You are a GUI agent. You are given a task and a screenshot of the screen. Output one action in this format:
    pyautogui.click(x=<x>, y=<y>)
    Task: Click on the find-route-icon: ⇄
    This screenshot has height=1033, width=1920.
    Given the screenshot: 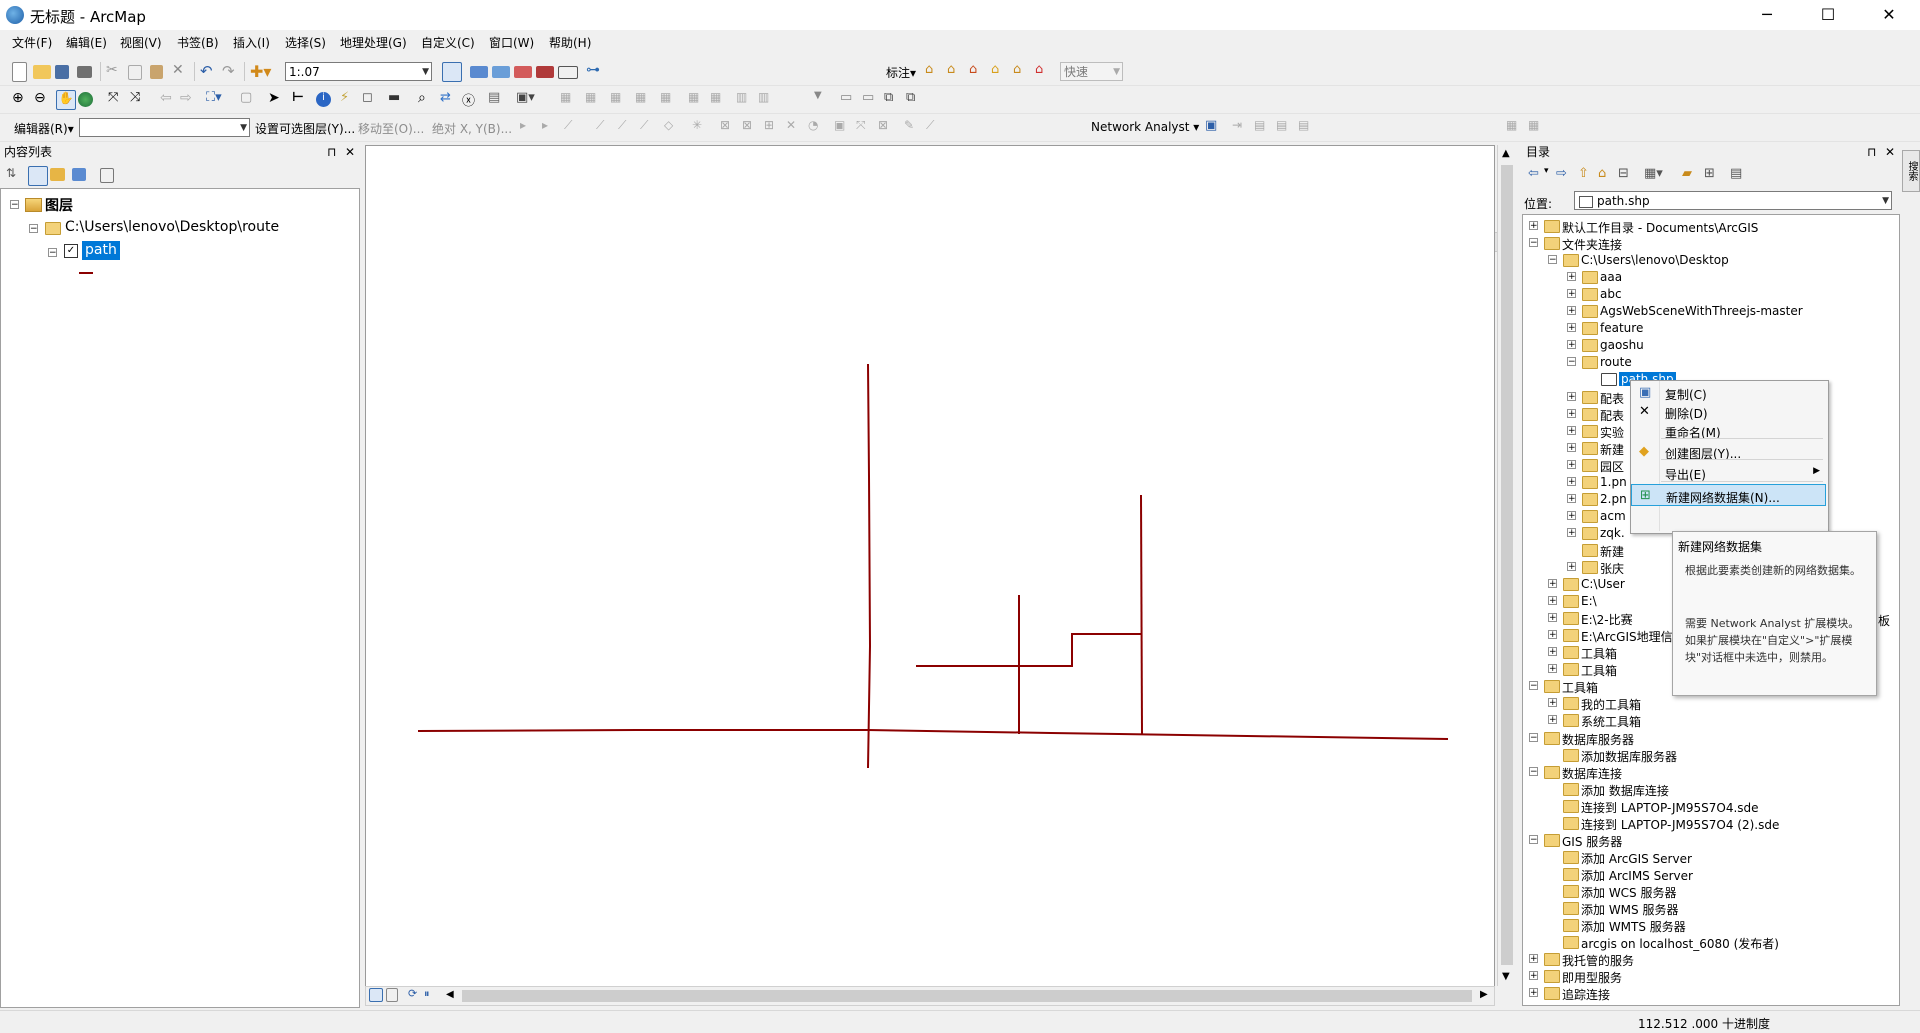 What is the action you would take?
    pyautogui.click(x=449, y=99)
    